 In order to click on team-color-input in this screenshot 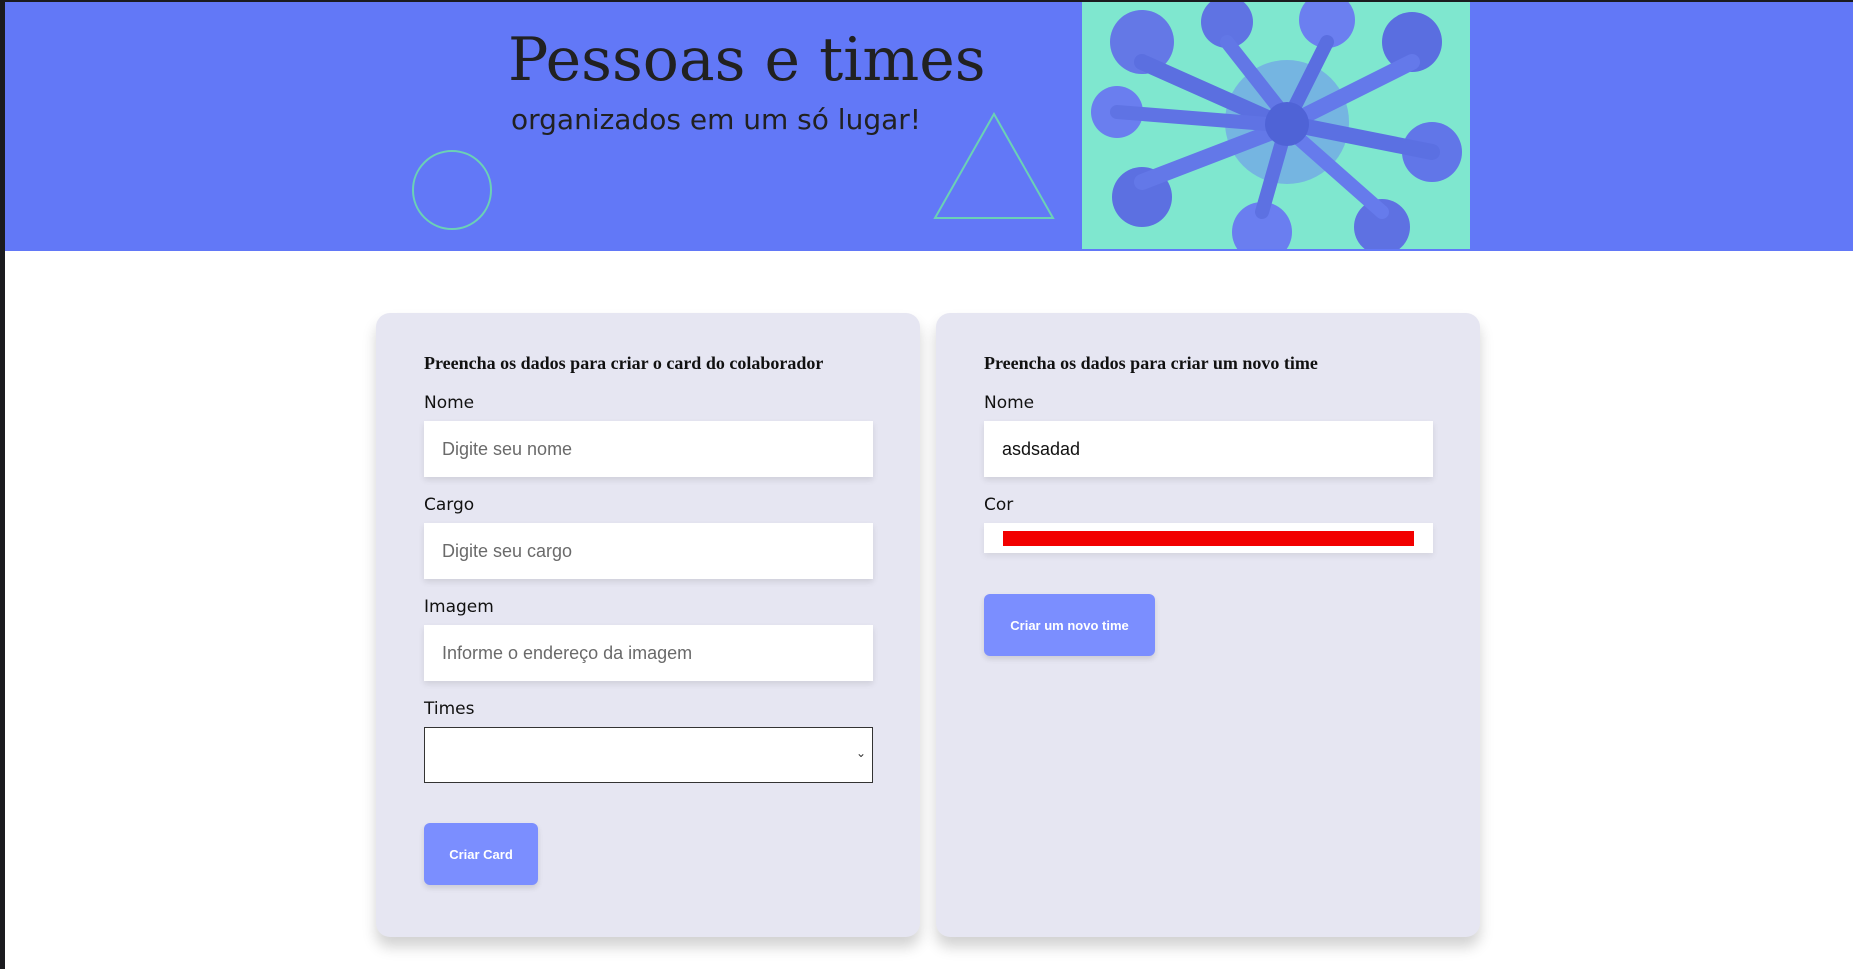, I will do `click(1208, 538)`.